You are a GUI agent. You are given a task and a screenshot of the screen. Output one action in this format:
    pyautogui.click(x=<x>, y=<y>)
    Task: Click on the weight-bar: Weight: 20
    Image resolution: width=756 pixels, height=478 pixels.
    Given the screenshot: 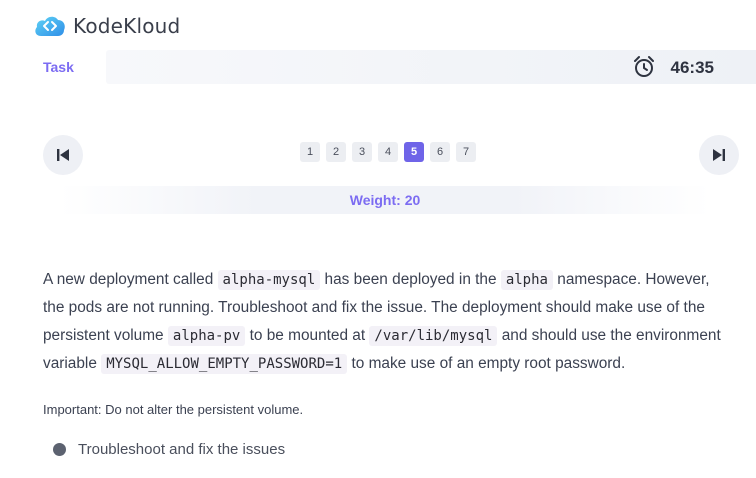 What is the action you would take?
    pyautogui.click(x=385, y=200)
    